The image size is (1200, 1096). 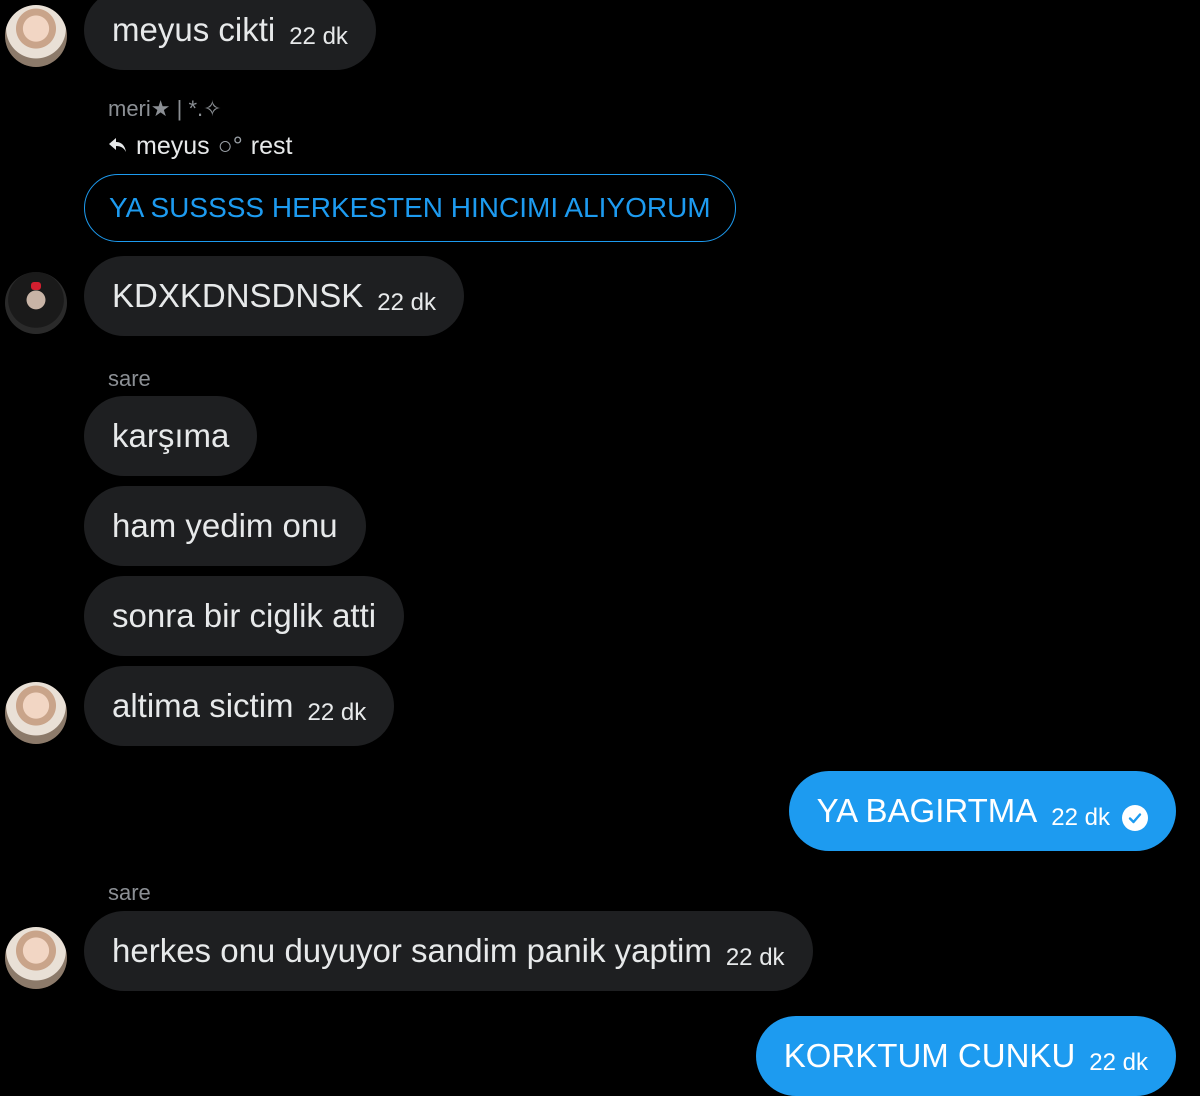 What do you see at coordinates (1135, 818) in the screenshot?
I see `read-check-icon` at bounding box center [1135, 818].